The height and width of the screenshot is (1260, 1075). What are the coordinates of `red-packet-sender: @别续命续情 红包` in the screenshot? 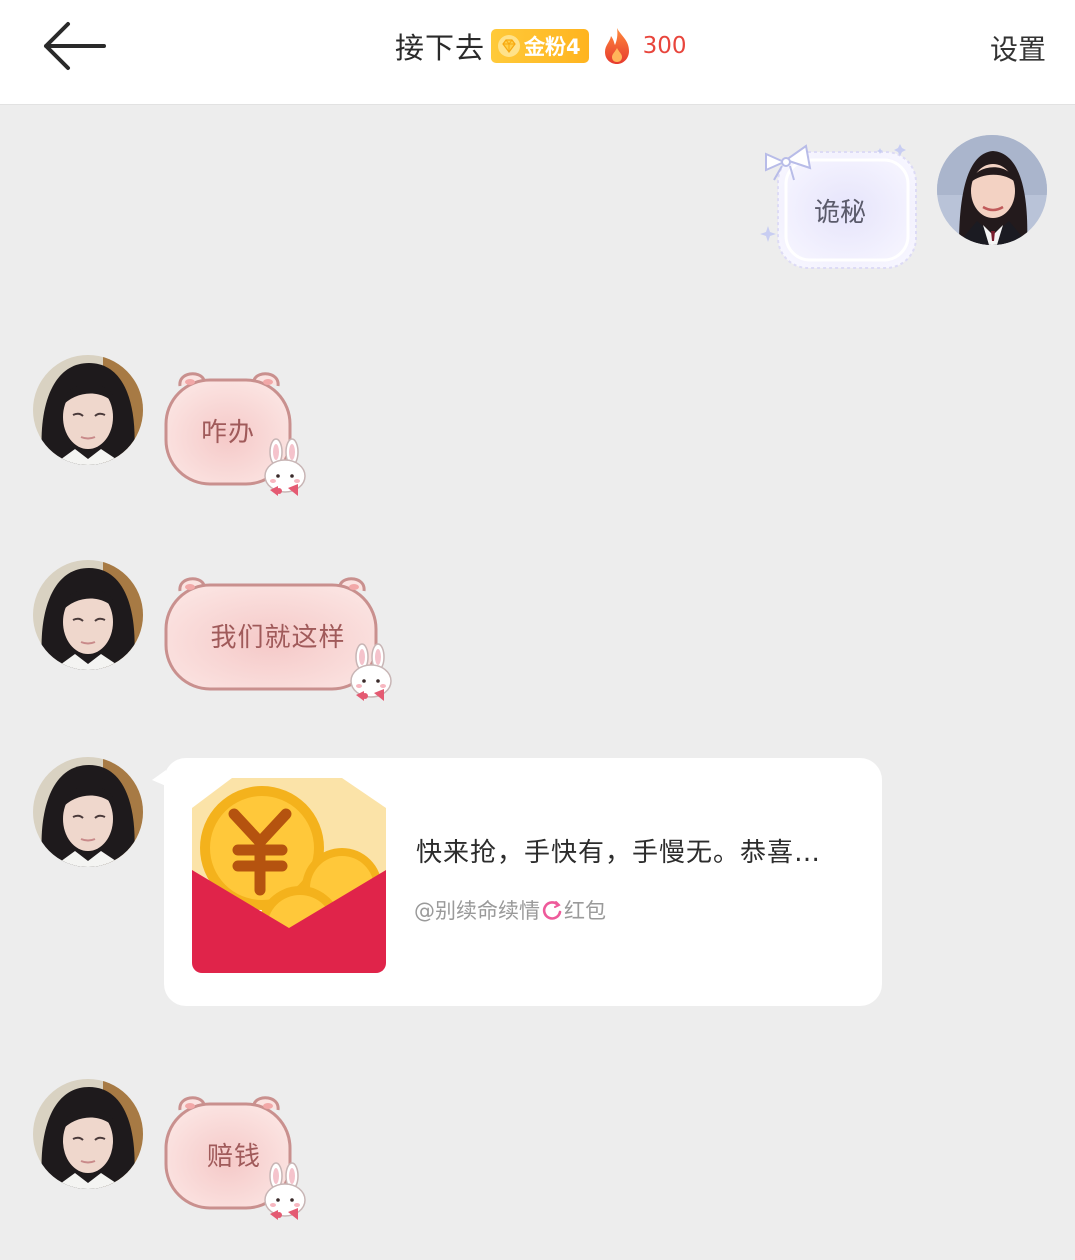 It's located at (510, 910).